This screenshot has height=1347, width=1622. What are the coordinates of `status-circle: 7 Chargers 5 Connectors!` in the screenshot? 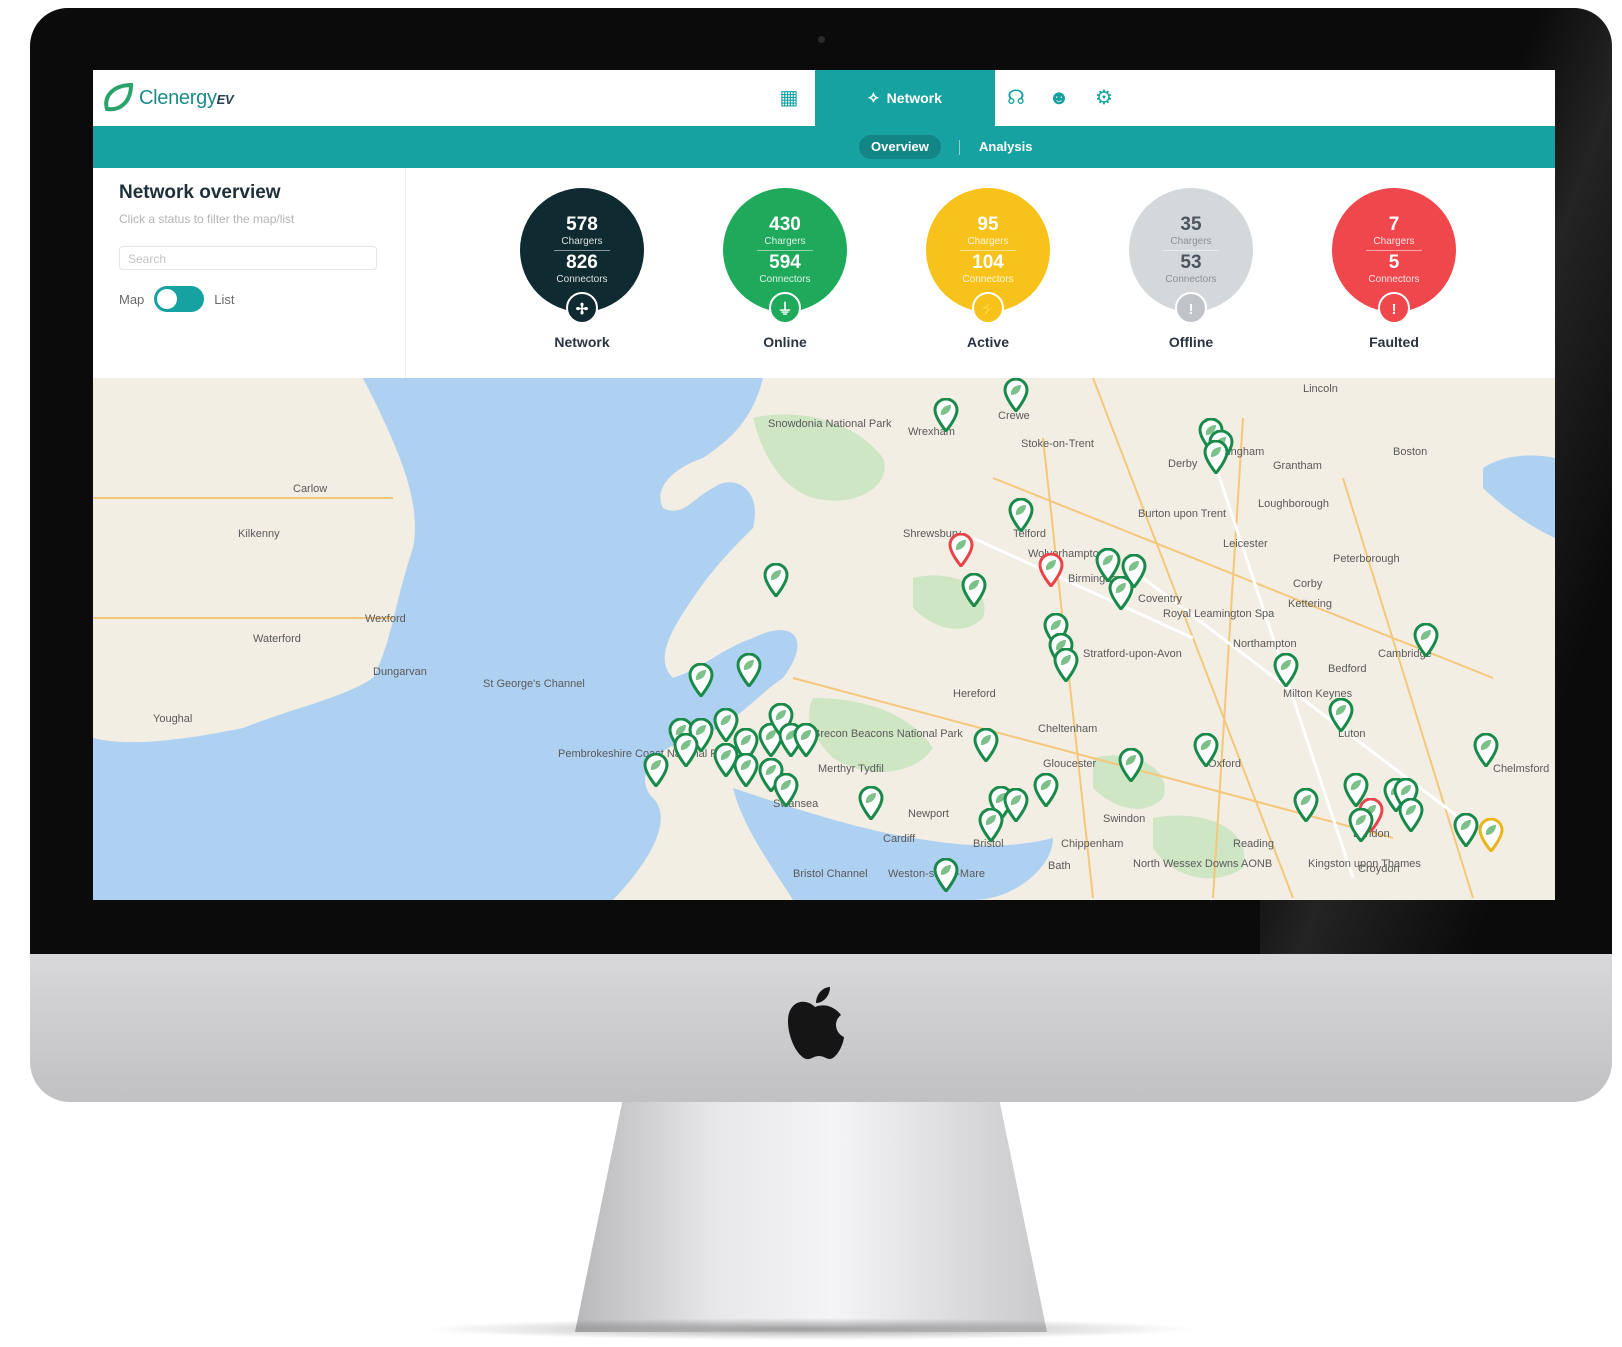 It's located at (1394, 256).